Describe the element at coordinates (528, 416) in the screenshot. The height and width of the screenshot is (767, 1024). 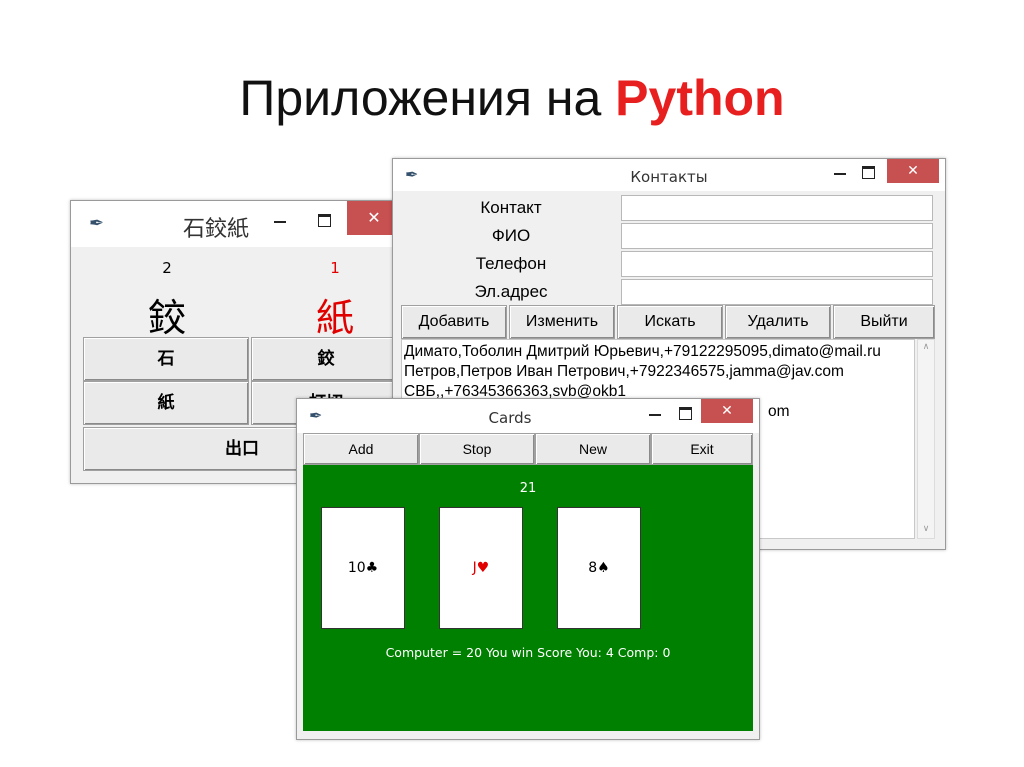
I see `cards-titlebar: ✒ Cards ✕` at that location.